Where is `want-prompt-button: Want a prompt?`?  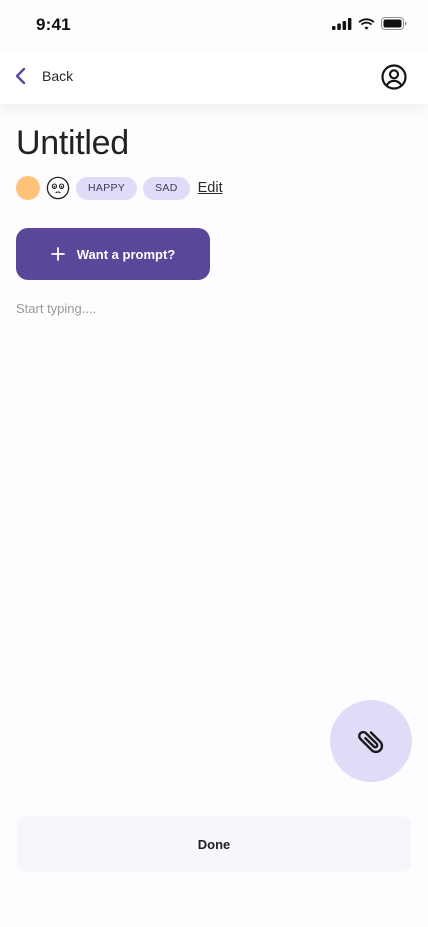
want-prompt-button: Want a prompt? is located at coordinates (113, 254).